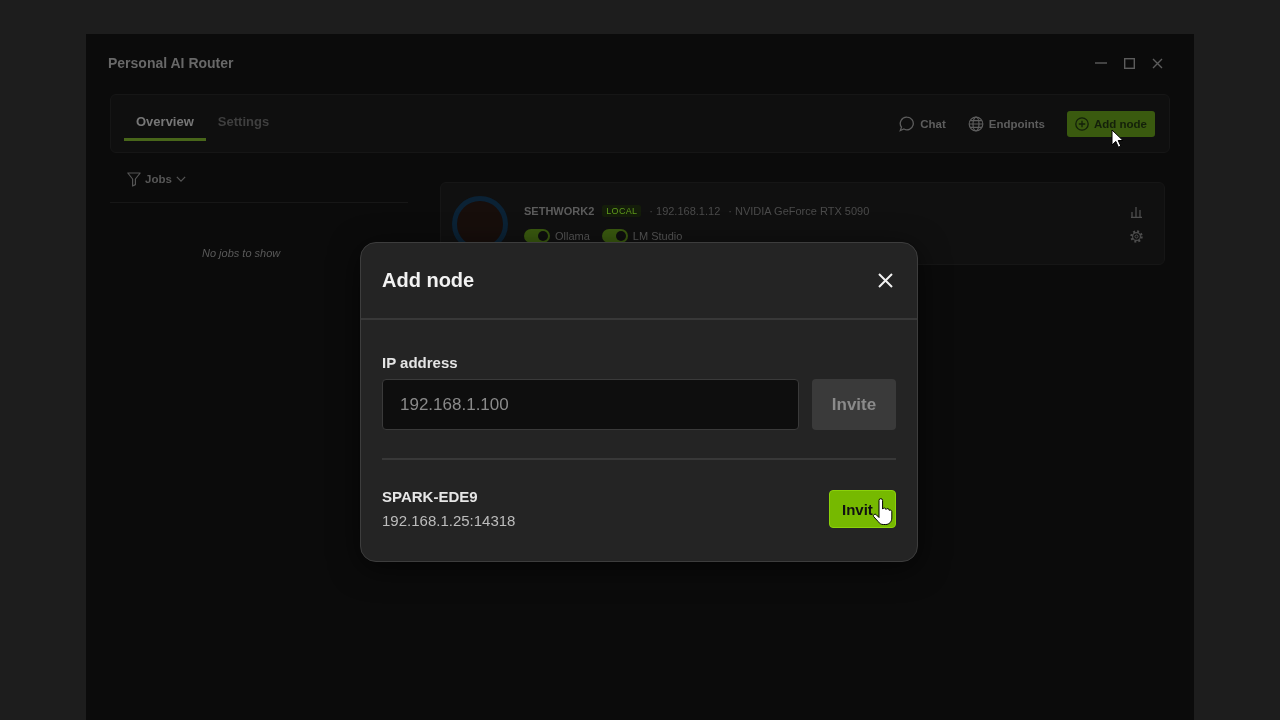  Describe the element at coordinates (165, 118) in the screenshot. I see `tab: Overview` at that location.